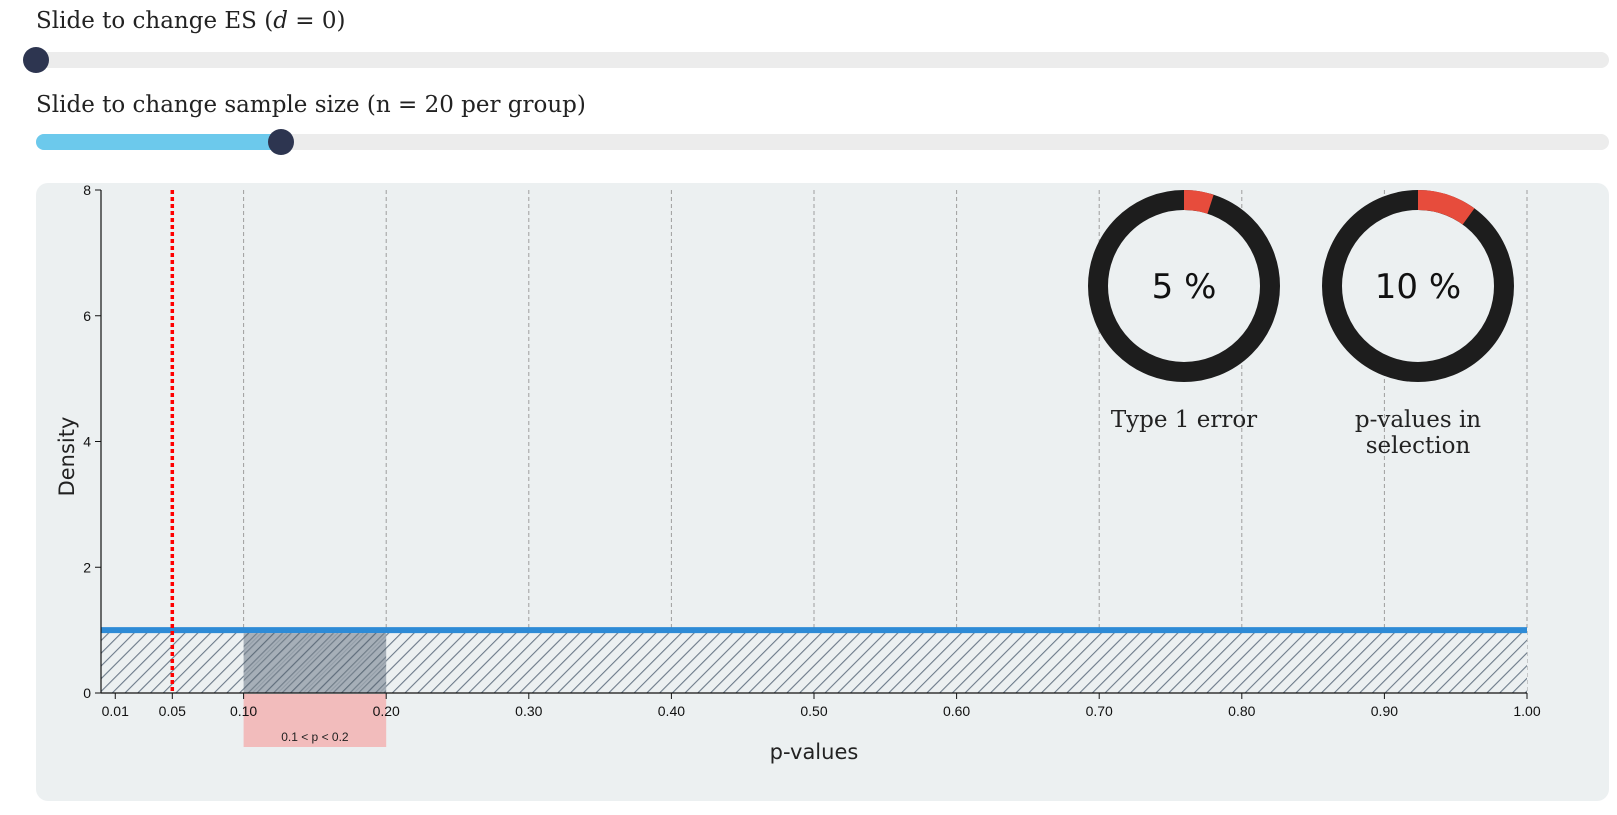 The image size is (1617, 815). Describe the element at coordinates (1418, 420) in the screenshot. I see `donut-label: p-values in` at that location.